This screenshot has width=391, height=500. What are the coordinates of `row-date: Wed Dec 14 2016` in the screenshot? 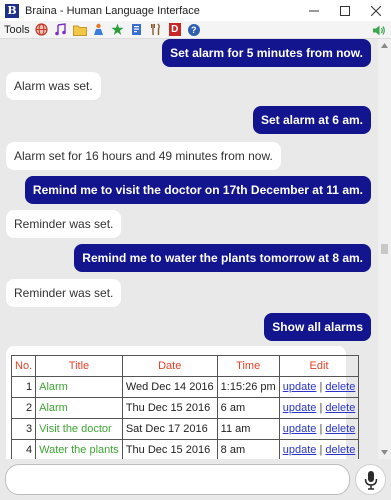 It's located at (169, 387).